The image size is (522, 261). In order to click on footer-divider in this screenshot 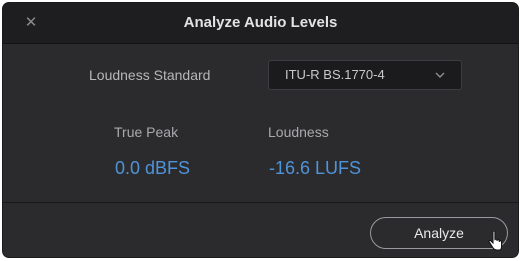, I will do `click(260, 202)`.